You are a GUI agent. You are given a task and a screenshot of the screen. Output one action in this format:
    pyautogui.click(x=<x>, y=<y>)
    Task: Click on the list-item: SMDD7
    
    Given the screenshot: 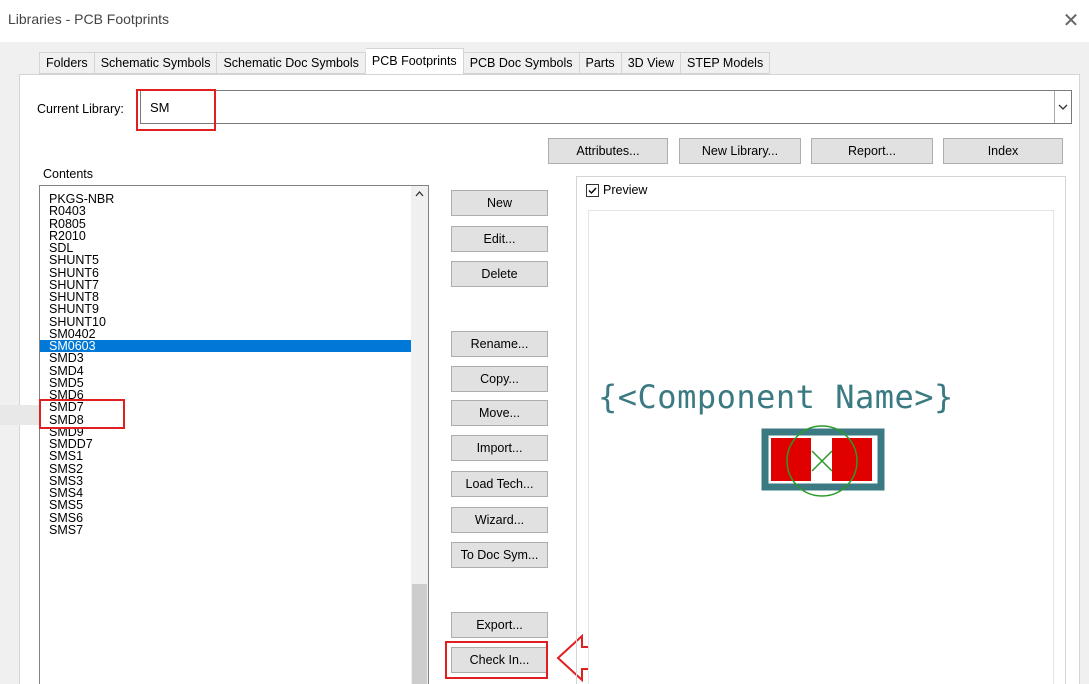 What is the action you would take?
    pyautogui.click(x=234, y=444)
    